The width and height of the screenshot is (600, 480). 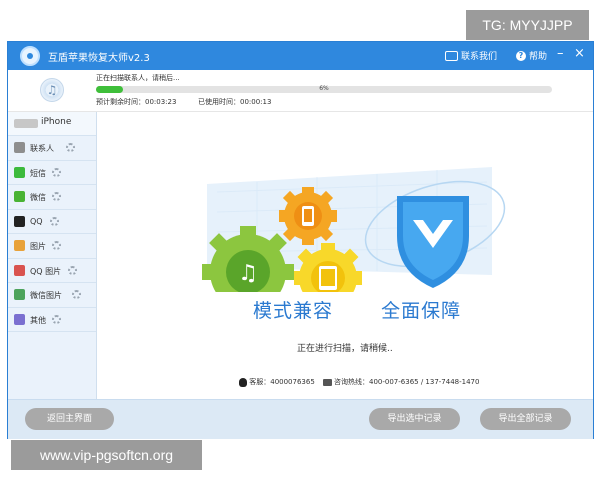 What do you see at coordinates (421, 311) in the screenshot?
I see `slogan-protection: 全面保障` at bounding box center [421, 311].